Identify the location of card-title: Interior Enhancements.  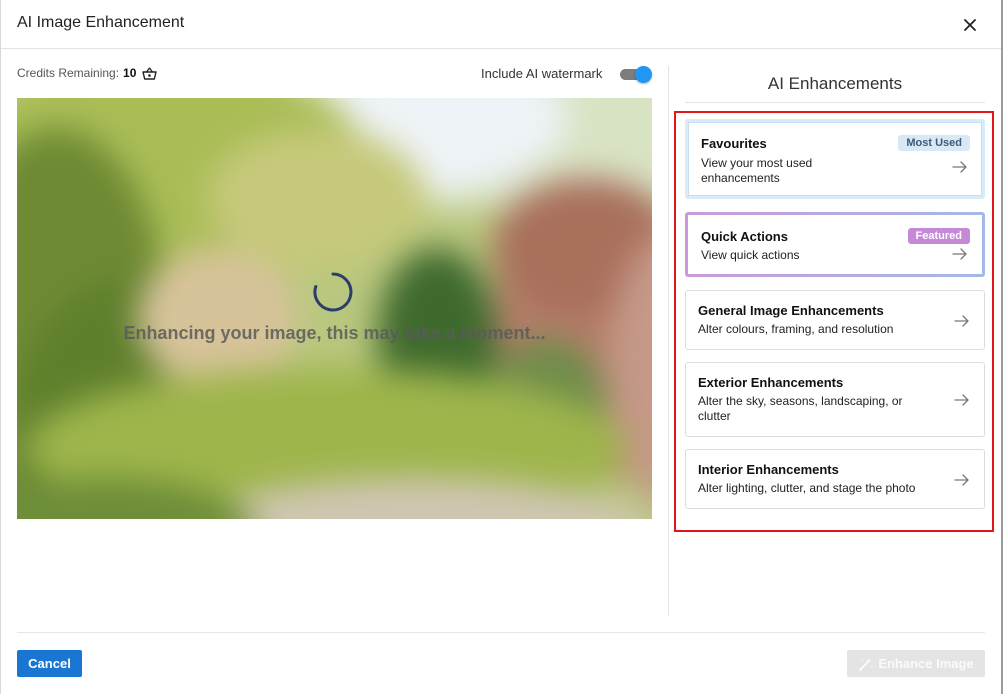
(768, 469).